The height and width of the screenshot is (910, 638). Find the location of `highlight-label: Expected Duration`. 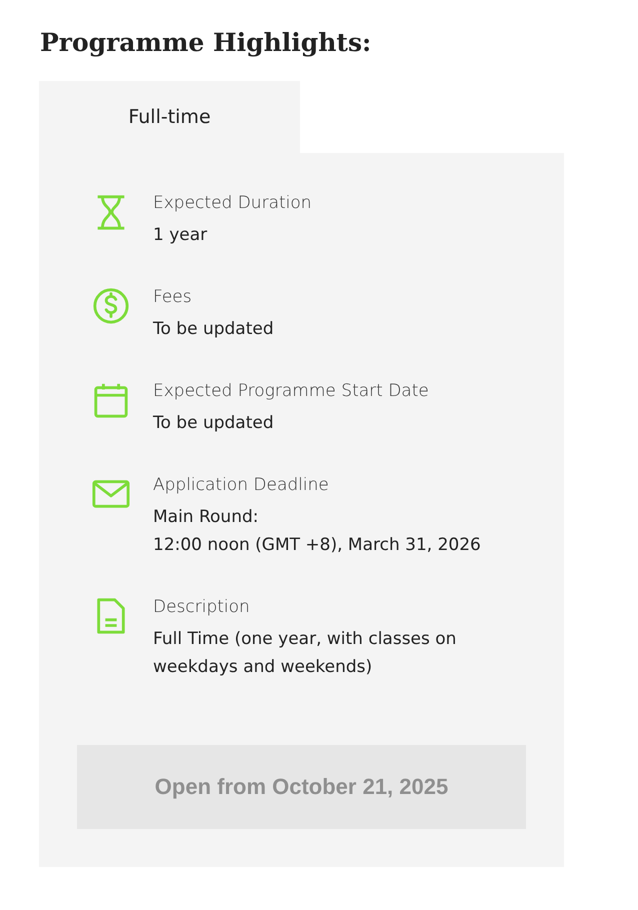

highlight-label: Expected Duration is located at coordinates (233, 203).